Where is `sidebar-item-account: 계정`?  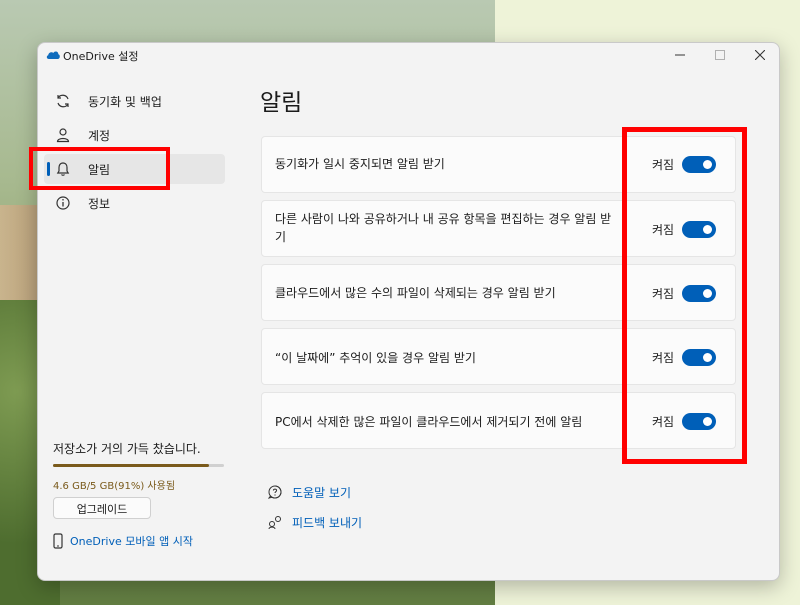 sidebar-item-account: 계정 is located at coordinates (134, 135).